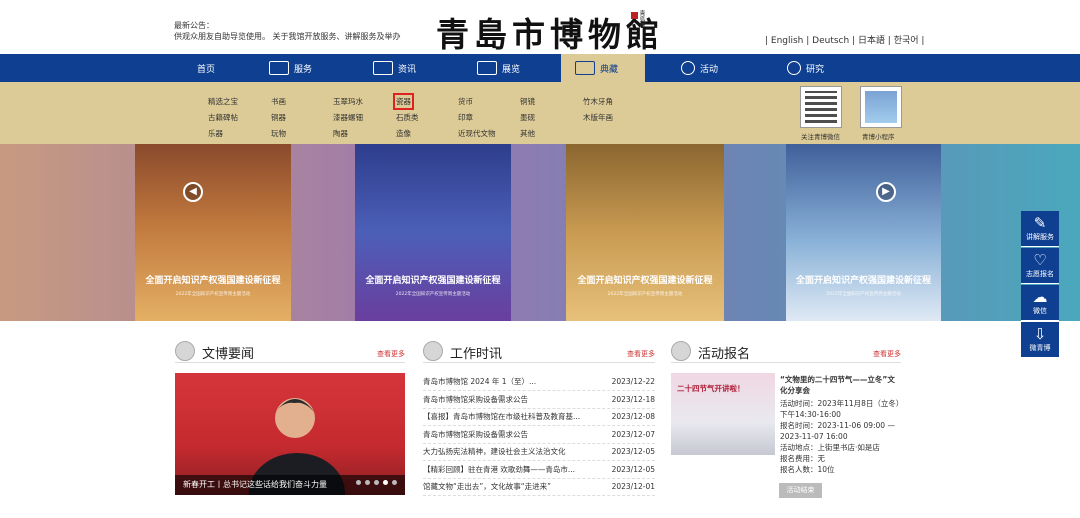  Describe the element at coordinates (498, 68) in the screenshot. I see `nav-exhibition: 展览` at that location.